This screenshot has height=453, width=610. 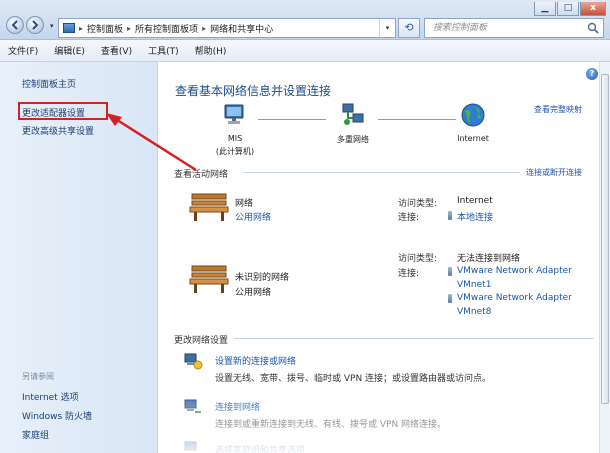 What do you see at coordinates (57, 415) in the screenshot?
I see `see-also-windows-firewall: Windows 防火墙` at bounding box center [57, 415].